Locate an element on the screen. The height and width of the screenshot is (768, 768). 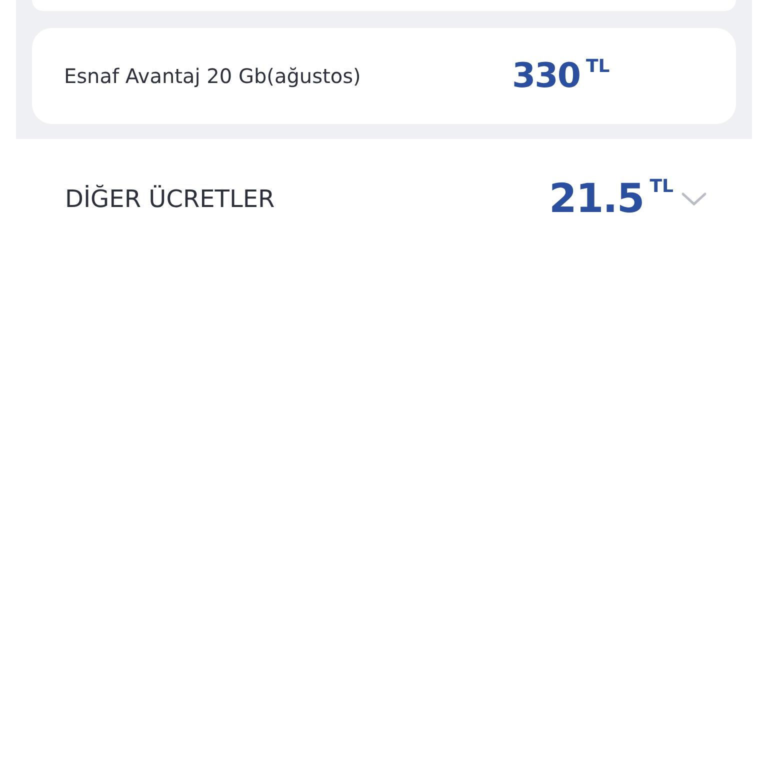
other-fees-label: DİĞER ÜCRETLER is located at coordinates (170, 199).